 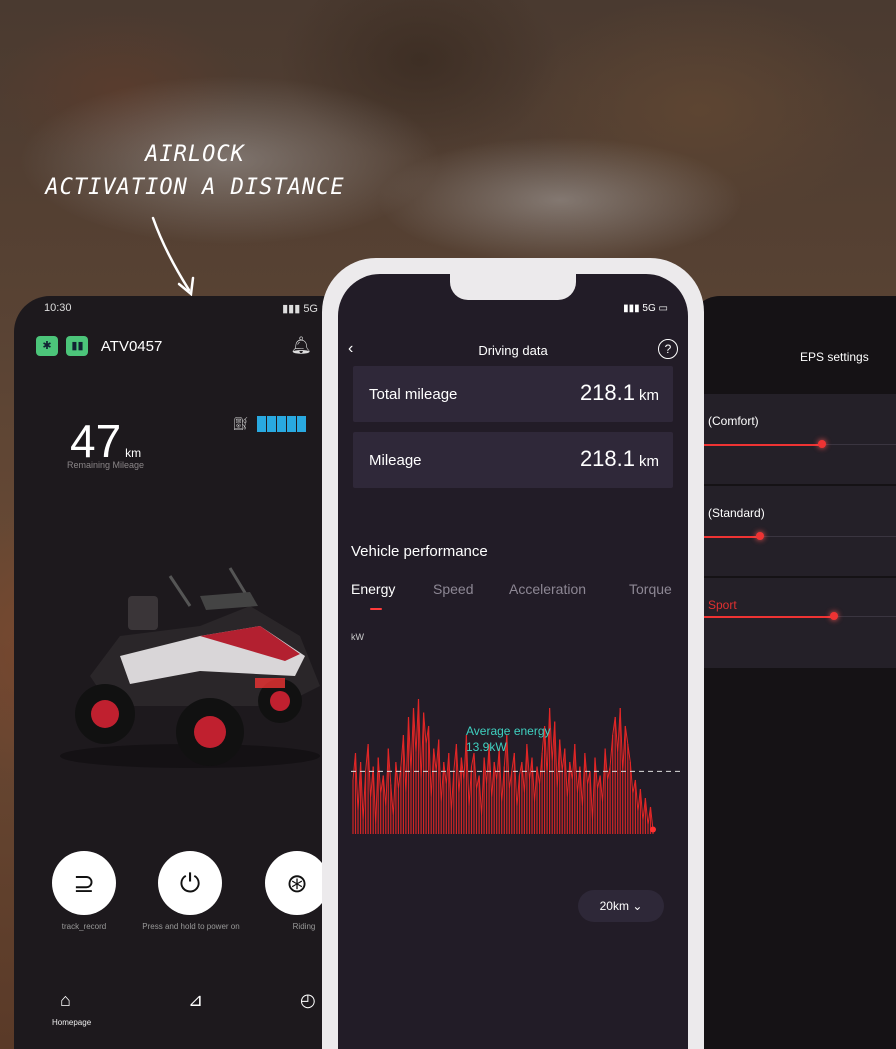 What do you see at coordinates (486, 747) in the screenshot?
I see `average-energy-value: 13.9kW` at bounding box center [486, 747].